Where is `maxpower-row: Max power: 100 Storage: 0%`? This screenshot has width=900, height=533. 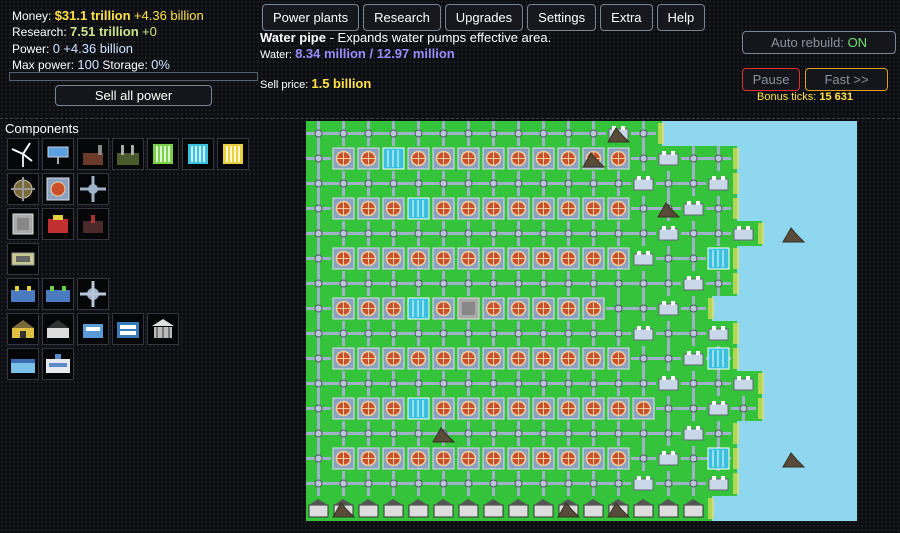 maxpower-row: Max power: 100 Storage: 0% is located at coordinates (108, 65).